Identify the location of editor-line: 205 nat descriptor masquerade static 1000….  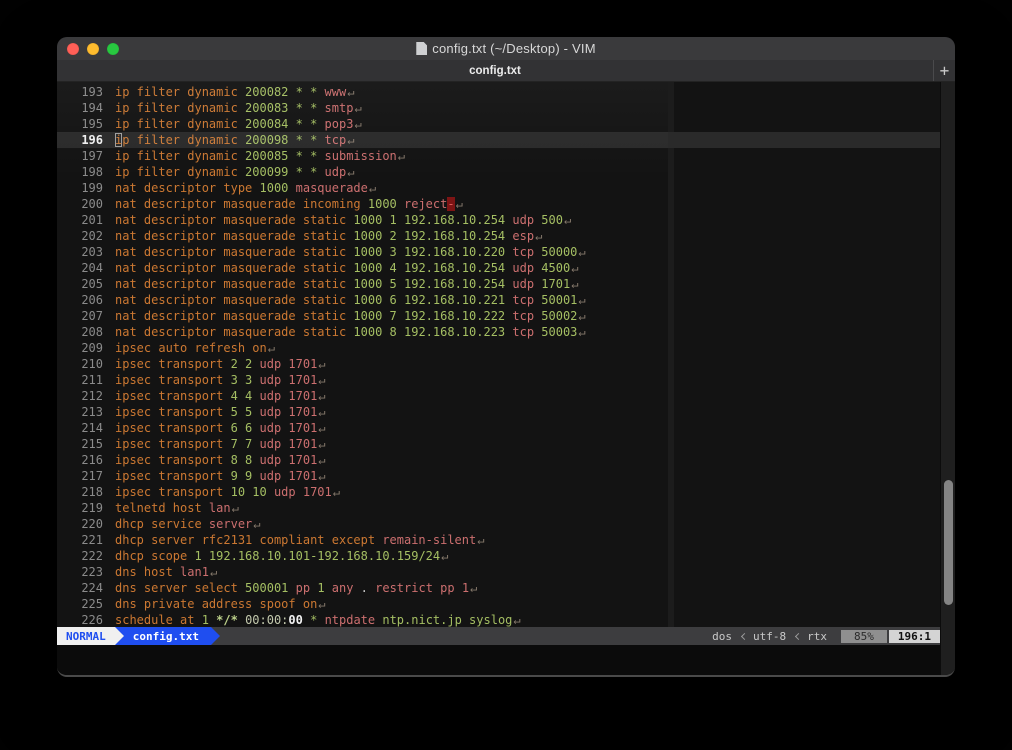
(498, 284).